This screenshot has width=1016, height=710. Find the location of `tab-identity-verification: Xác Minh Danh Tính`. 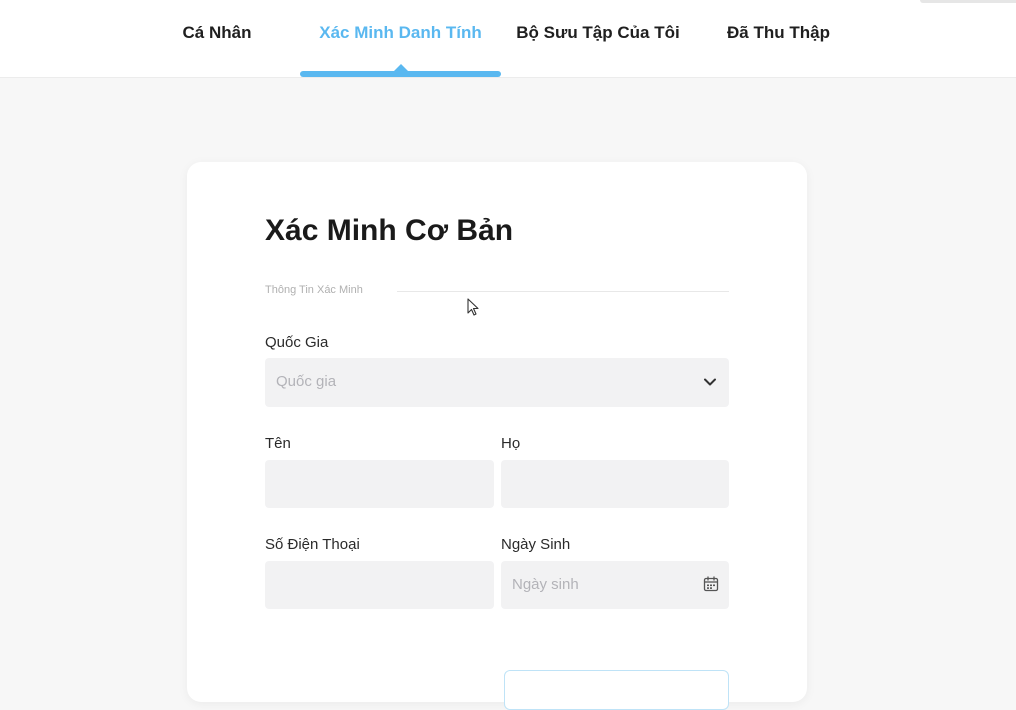

tab-identity-verification: Xác Minh Danh Tính is located at coordinates (400, 33).